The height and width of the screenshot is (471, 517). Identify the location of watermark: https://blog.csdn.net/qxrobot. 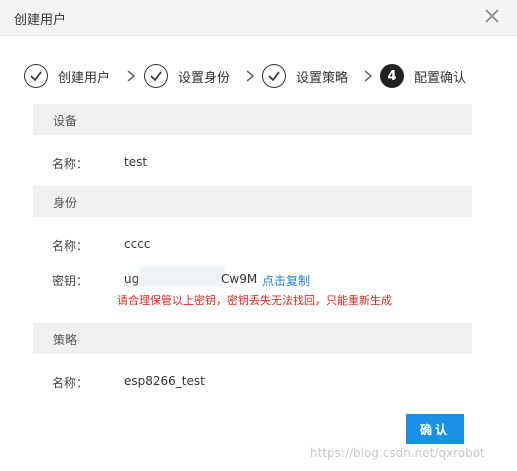
(397, 453).